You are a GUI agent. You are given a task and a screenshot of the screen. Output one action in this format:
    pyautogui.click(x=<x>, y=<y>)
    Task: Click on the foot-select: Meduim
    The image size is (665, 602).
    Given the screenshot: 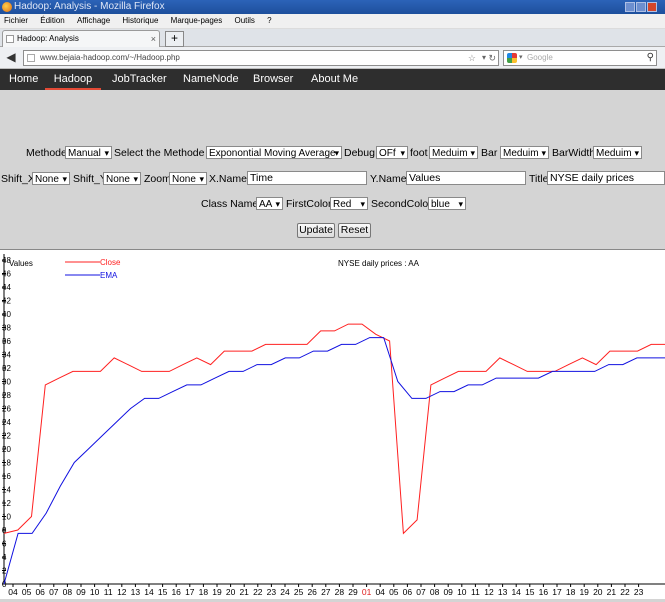 What is the action you would take?
    pyautogui.click(x=453, y=152)
    